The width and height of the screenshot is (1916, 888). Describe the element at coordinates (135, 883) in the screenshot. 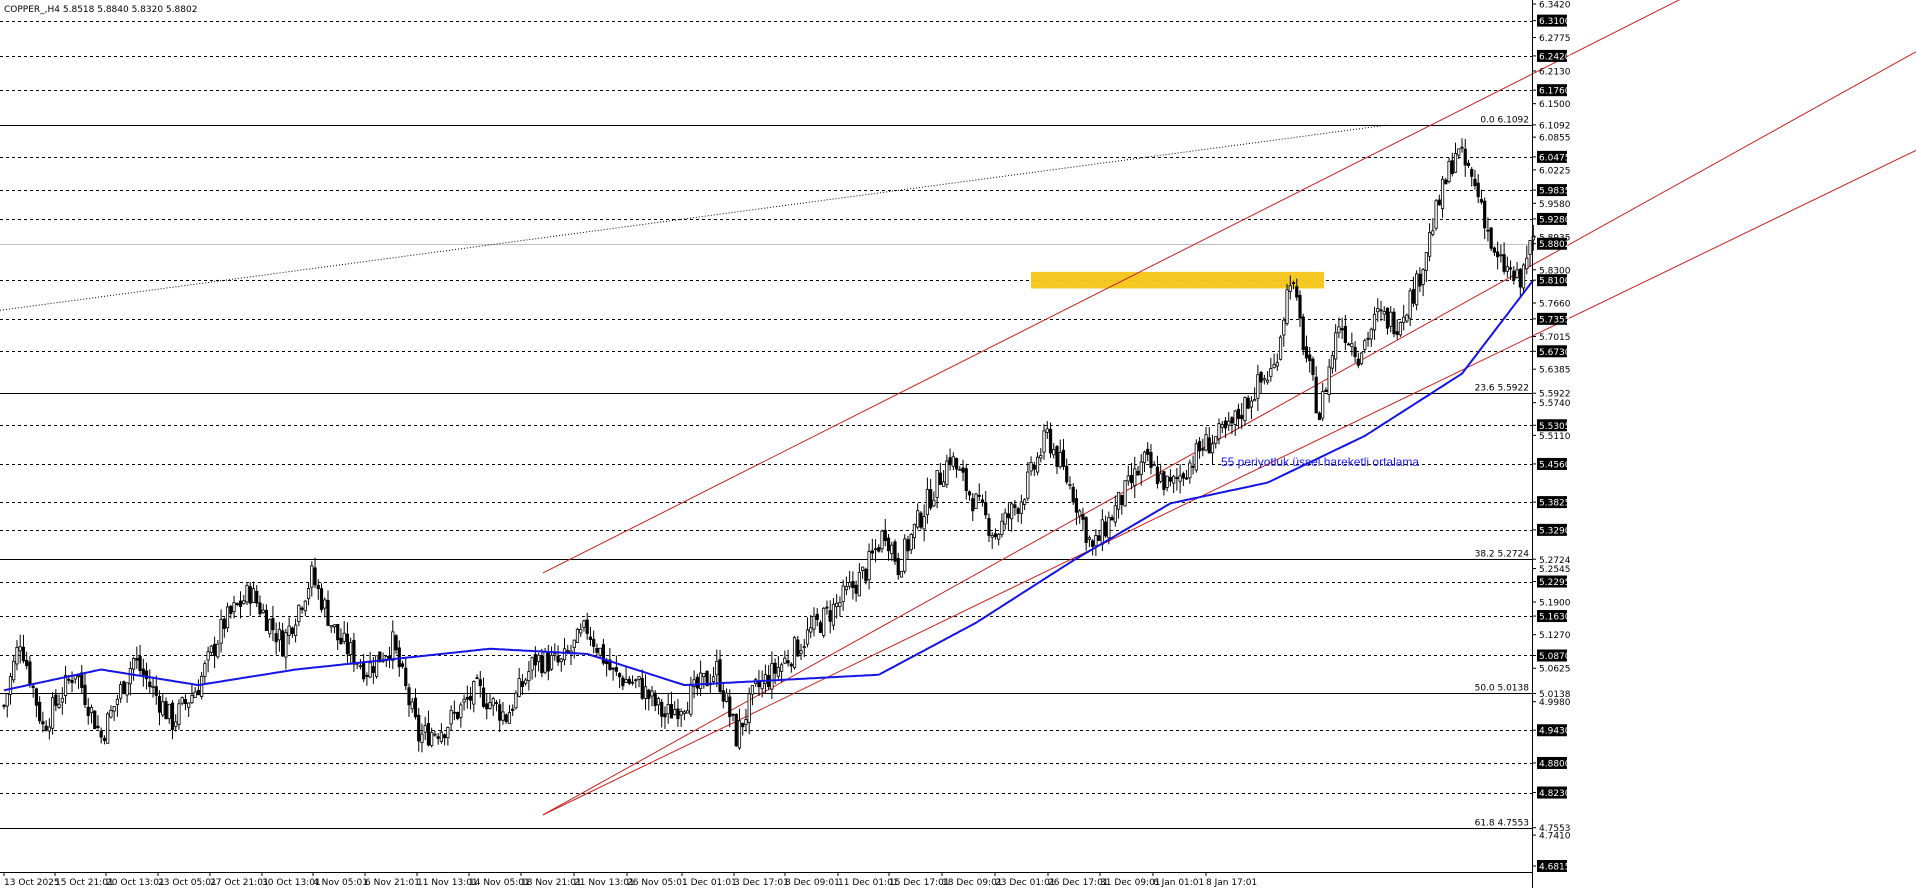

I see `time-tick-label: 20 Oct 13:01` at that location.